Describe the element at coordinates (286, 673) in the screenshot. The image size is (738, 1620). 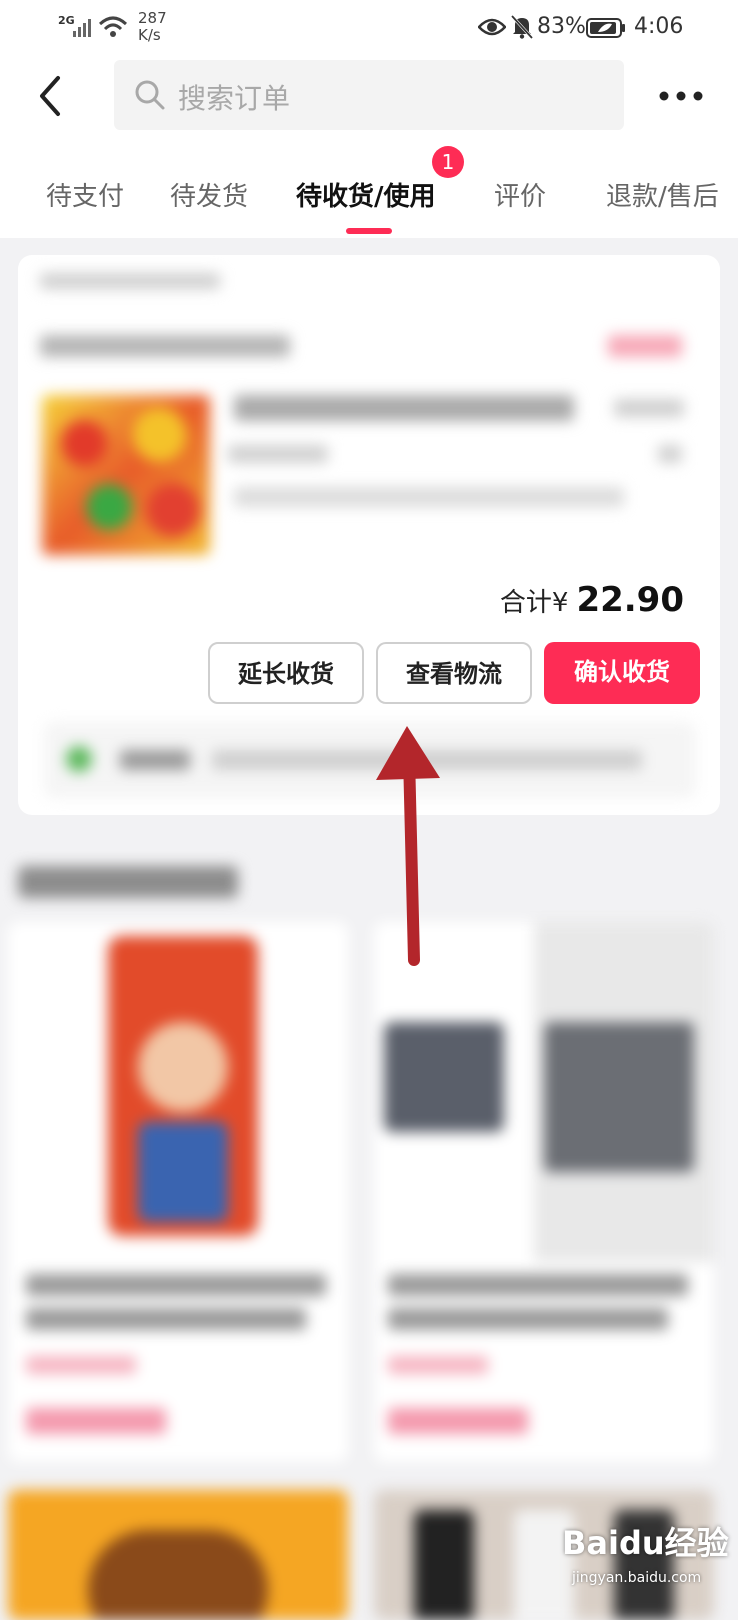
I see `extend-receipt-button: 延长收货` at that location.